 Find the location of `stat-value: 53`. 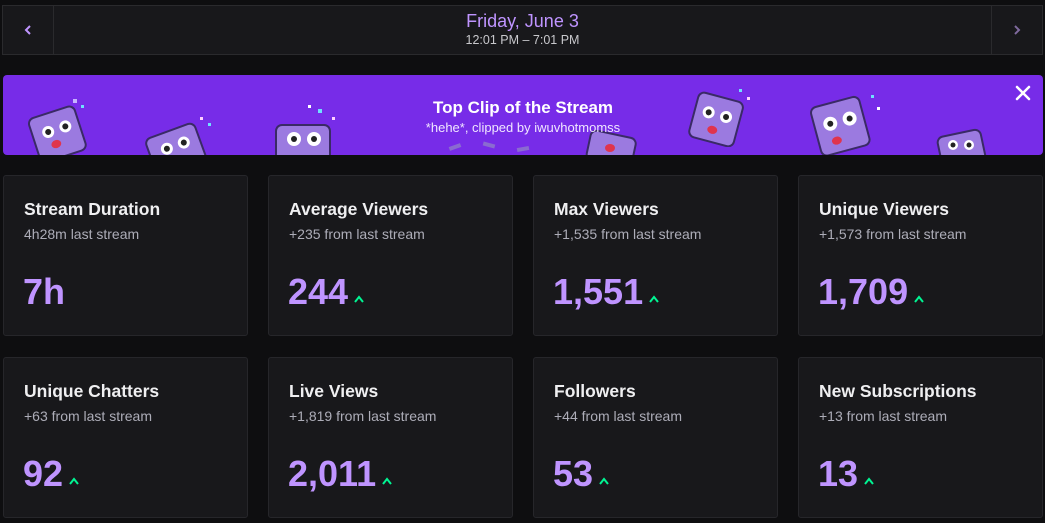

stat-value: 53 is located at coordinates (573, 473).